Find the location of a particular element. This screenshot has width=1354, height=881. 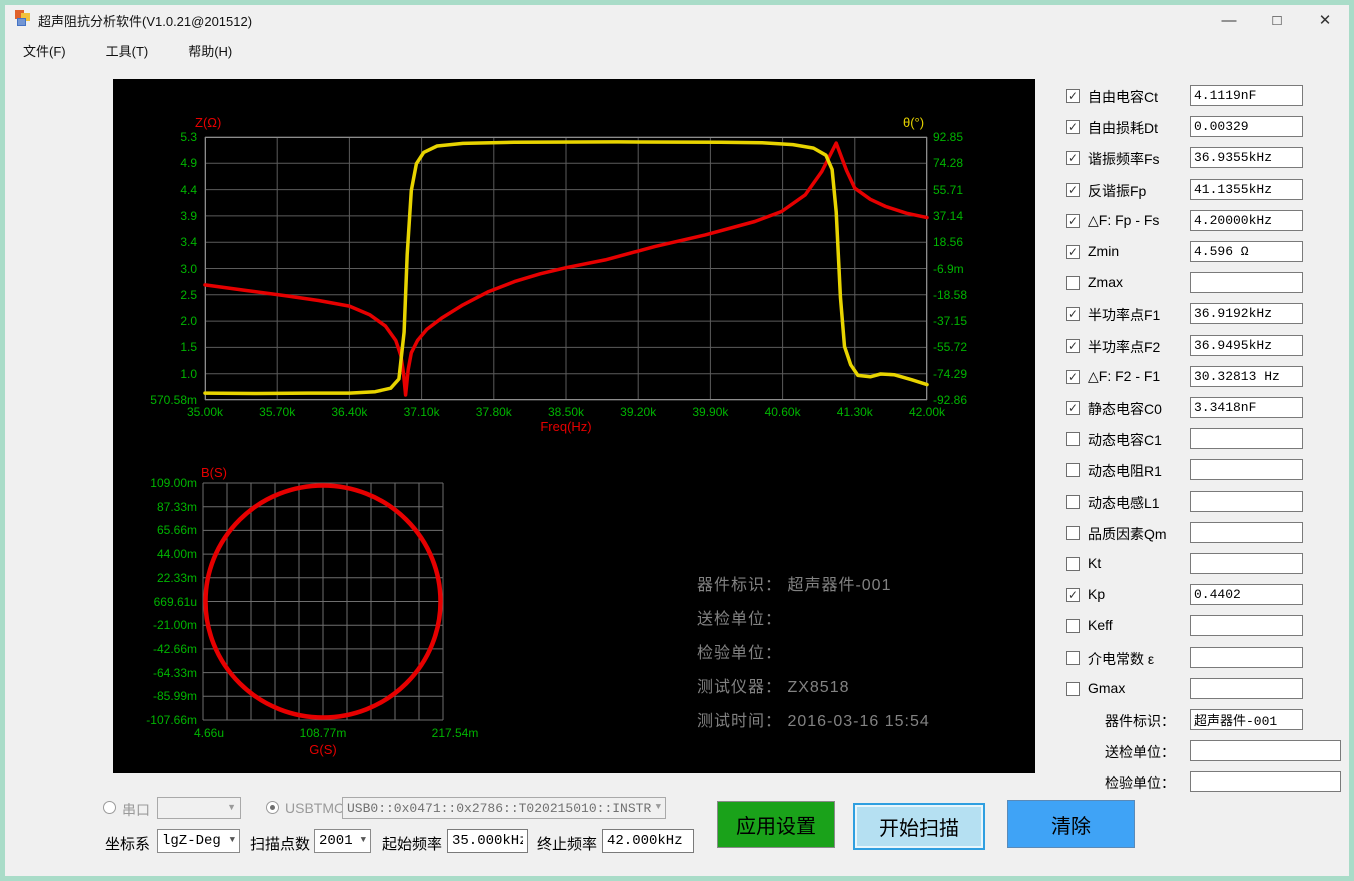

window-title: 超声阻抗分析软件(V1.0.21@201512) is located at coordinates (145, 21).